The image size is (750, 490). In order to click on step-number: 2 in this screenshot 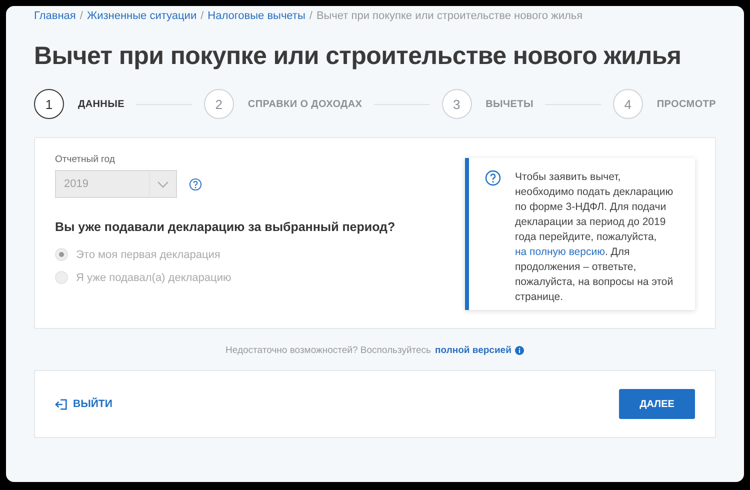, I will do `click(219, 104)`.